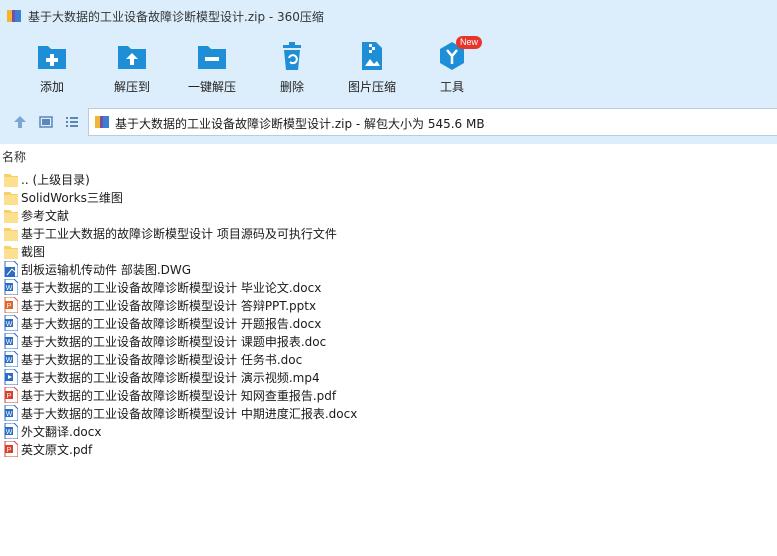 This screenshot has width=777, height=556. I want to click on dwg-file-icon, so click(11, 269).